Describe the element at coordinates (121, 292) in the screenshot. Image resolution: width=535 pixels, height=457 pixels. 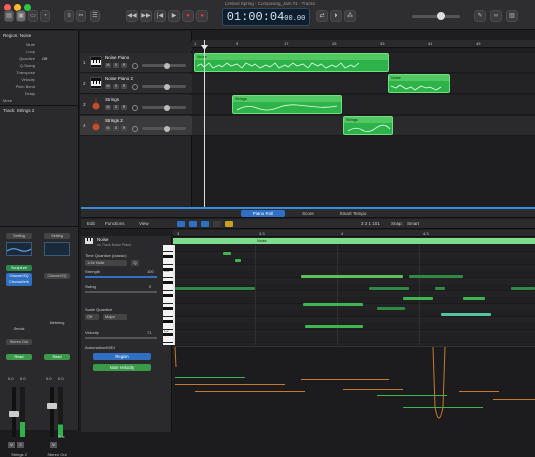
I see `swing-slider` at that location.